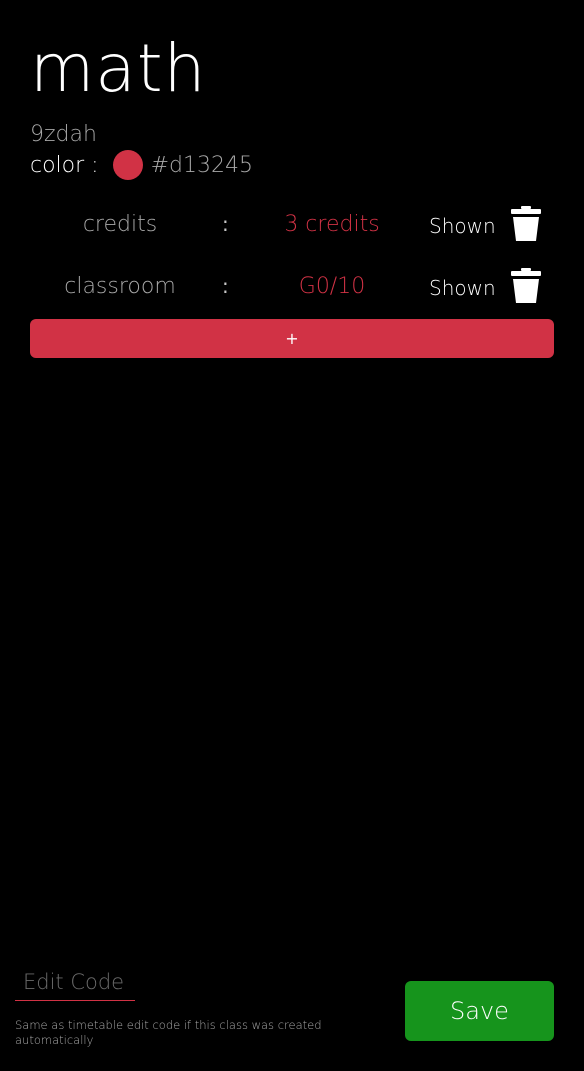 The image size is (584, 1071). What do you see at coordinates (292, 338) in the screenshot?
I see `add-property-button: +` at bounding box center [292, 338].